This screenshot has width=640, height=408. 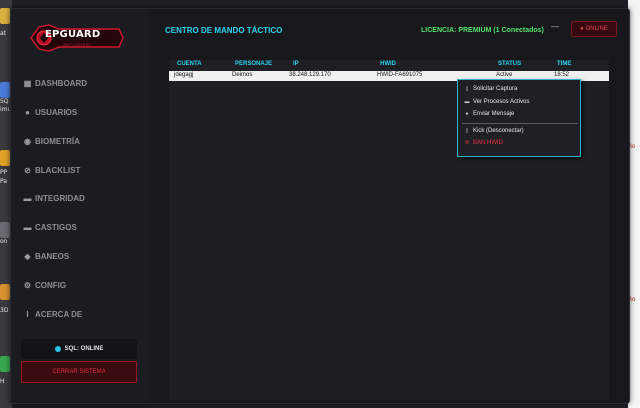 What do you see at coordinates (83, 285) in the screenshot?
I see `sidebar-item-config: ⚙ CONFIG` at bounding box center [83, 285].